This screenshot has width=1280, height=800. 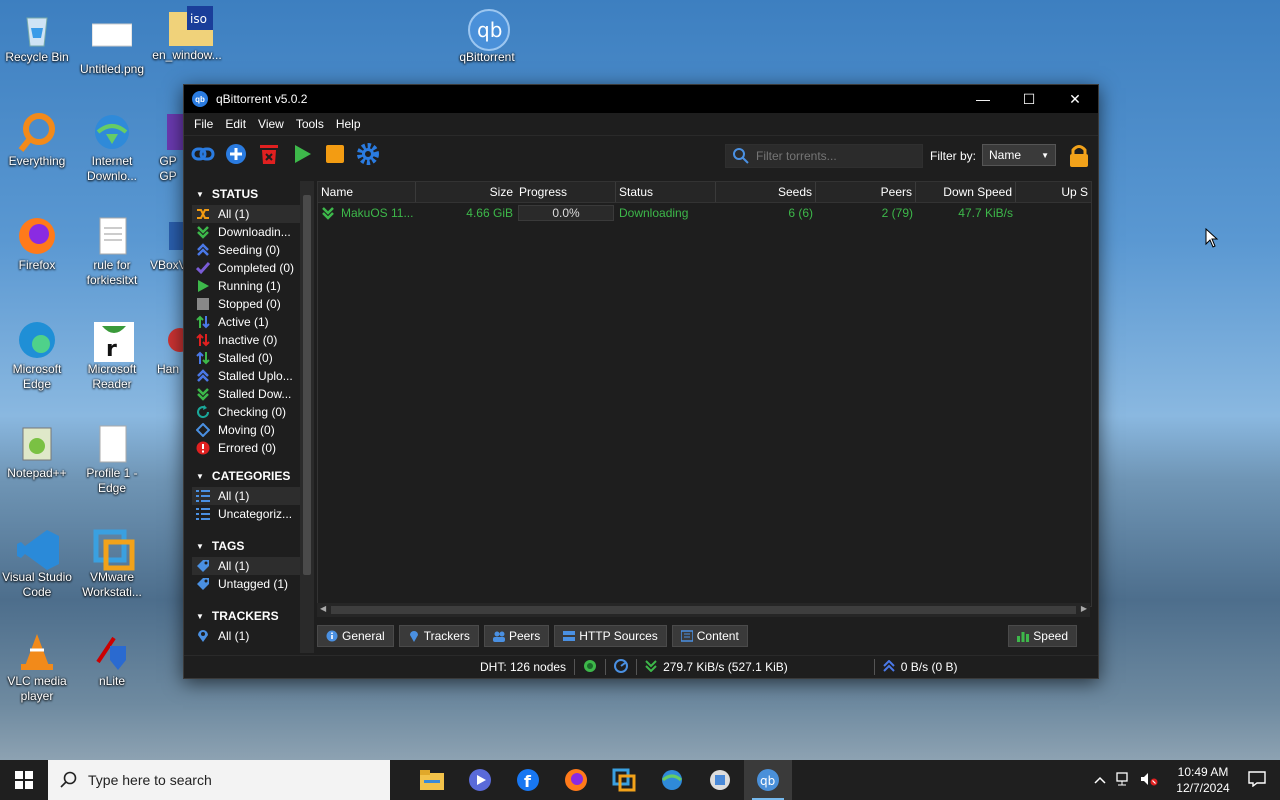 What do you see at coordinates (866, 192) in the screenshot?
I see `column-header-peers: Peers` at bounding box center [866, 192].